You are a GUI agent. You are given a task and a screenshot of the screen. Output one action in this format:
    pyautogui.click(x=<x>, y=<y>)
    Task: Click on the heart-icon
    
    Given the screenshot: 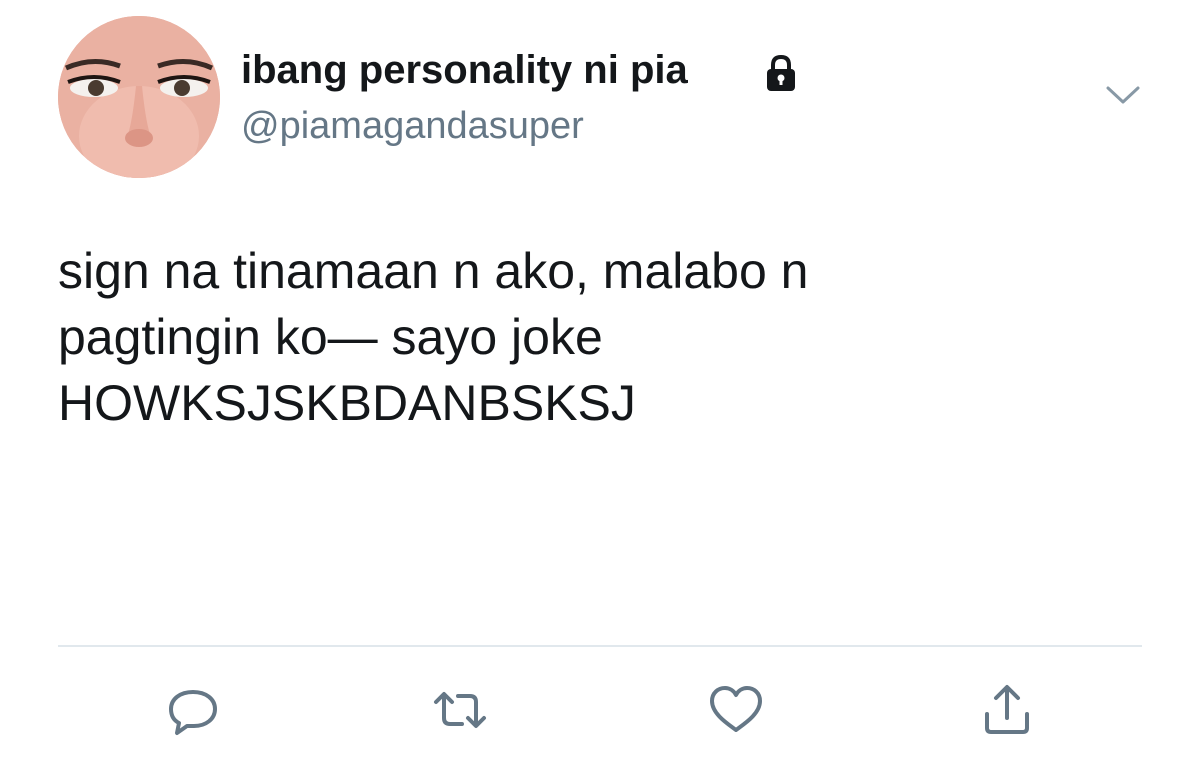 What is the action you would take?
    pyautogui.click(x=736, y=709)
    